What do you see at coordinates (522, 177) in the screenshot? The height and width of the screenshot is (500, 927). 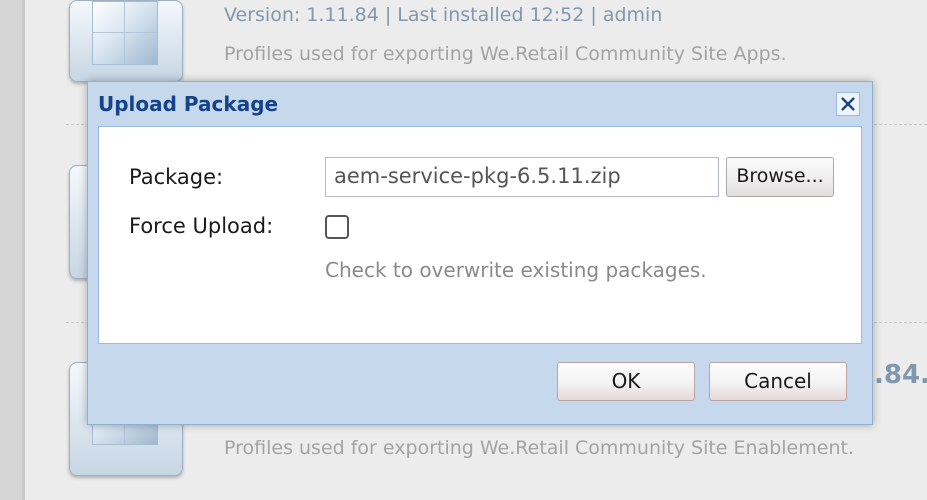 I see `package-file-input: aem-service-pkg-6.5.11.zip` at bounding box center [522, 177].